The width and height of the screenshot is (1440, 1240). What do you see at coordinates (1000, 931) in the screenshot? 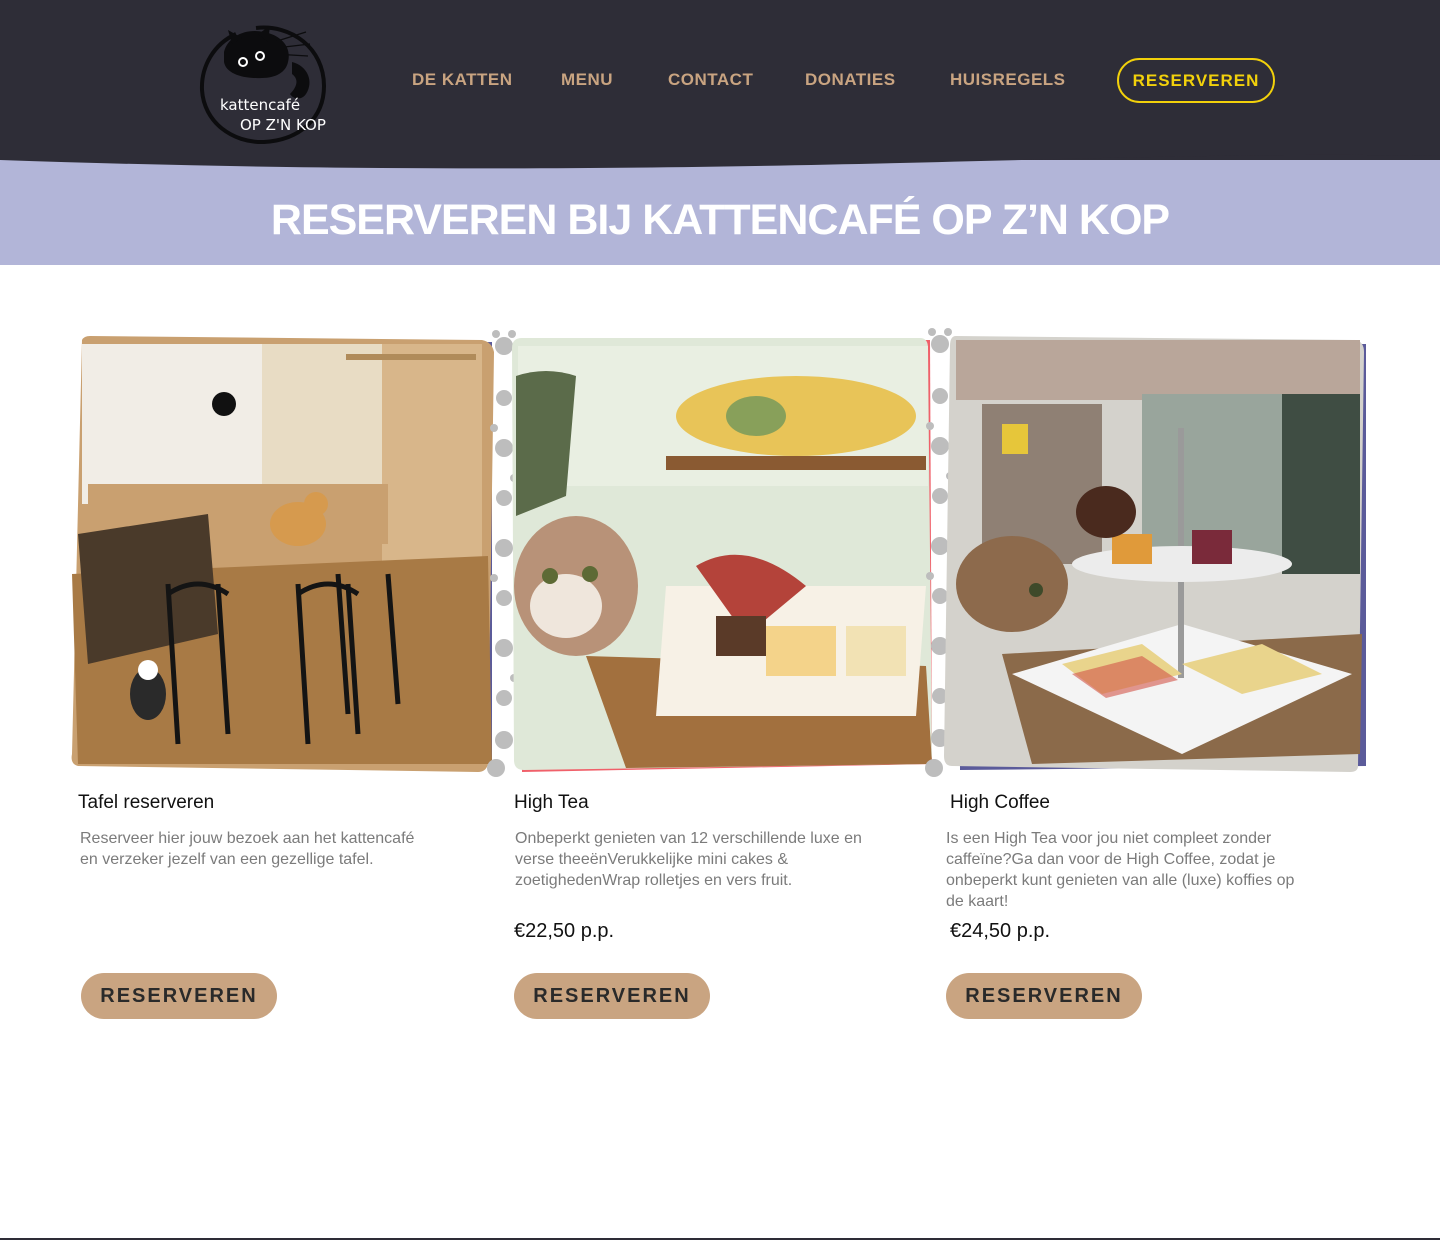
I see `card-price-high-coffee: €24,50 p.p.` at bounding box center [1000, 931].